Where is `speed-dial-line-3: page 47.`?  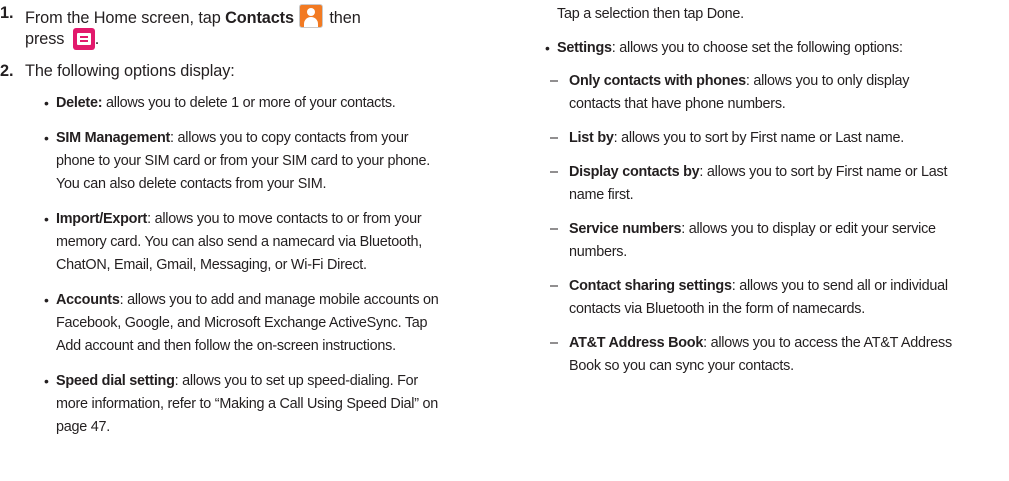
speed-dial-line-3: page 47. is located at coordinates (83, 427).